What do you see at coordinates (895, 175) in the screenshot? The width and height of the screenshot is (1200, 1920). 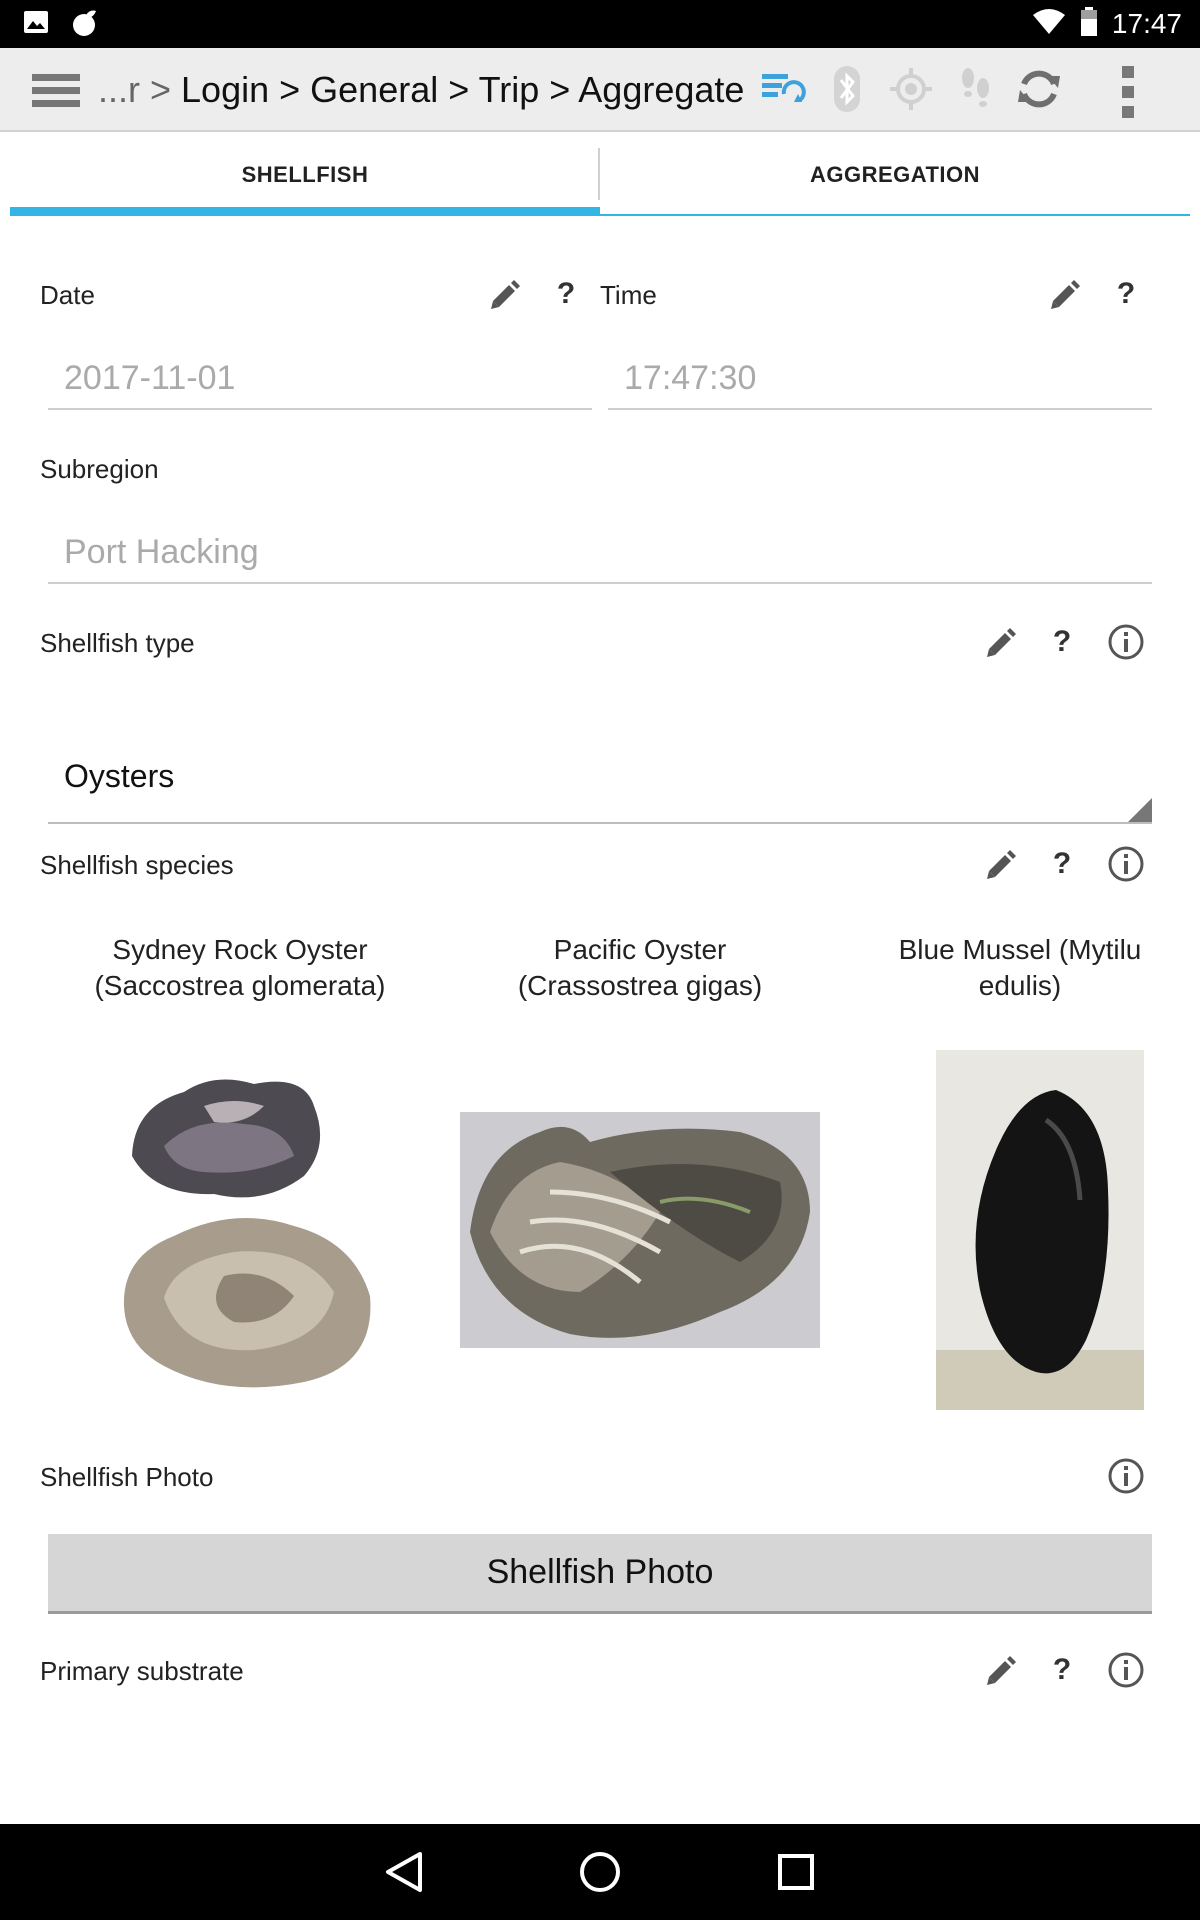 I see `tab-aggregation: AGGREGATION` at bounding box center [895, 175].